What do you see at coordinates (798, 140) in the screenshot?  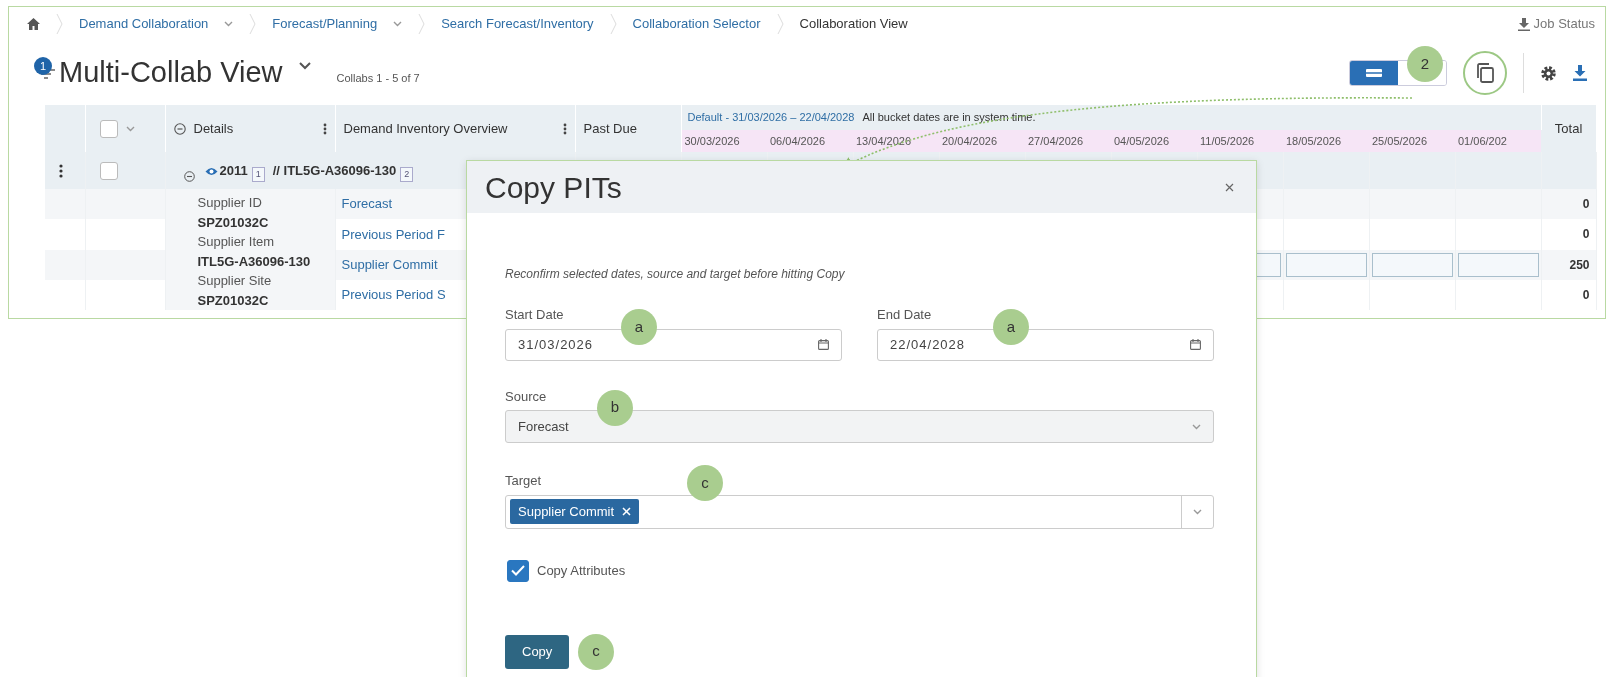 I see `date-column-header: 06/04/2026` at bounding box center [798, 140].